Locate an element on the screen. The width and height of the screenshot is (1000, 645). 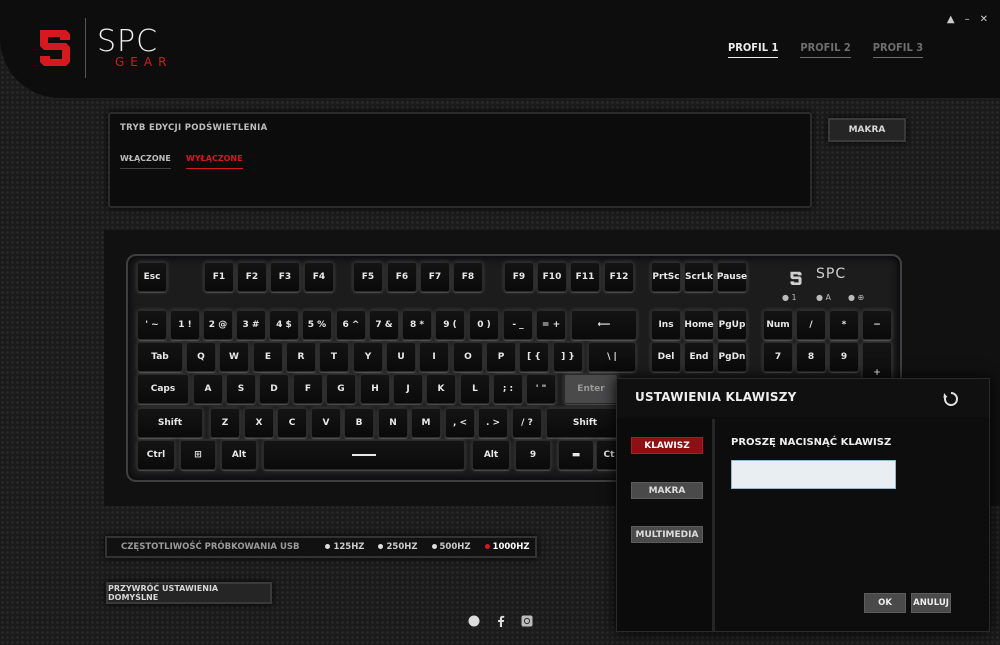
key-equals: = + is located at coordinates (551, 325).